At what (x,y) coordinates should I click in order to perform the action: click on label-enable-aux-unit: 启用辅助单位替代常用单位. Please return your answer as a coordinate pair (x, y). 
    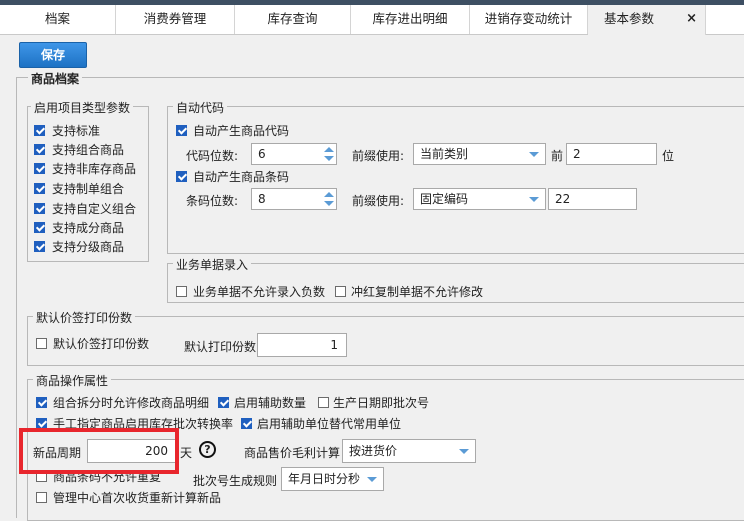
    Looking at the image, I should click on (329, 424).